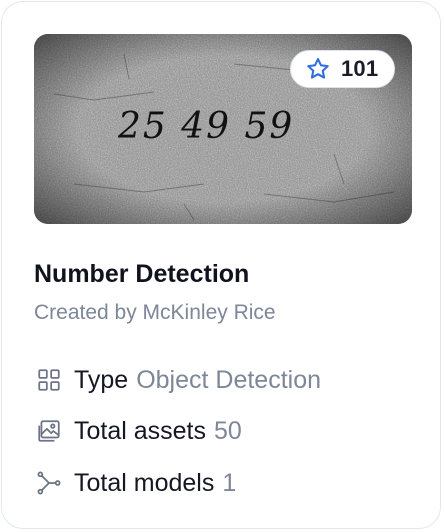 This screenshot has height=532, width=444. I want to click on branch-icon, so click(49, 483).